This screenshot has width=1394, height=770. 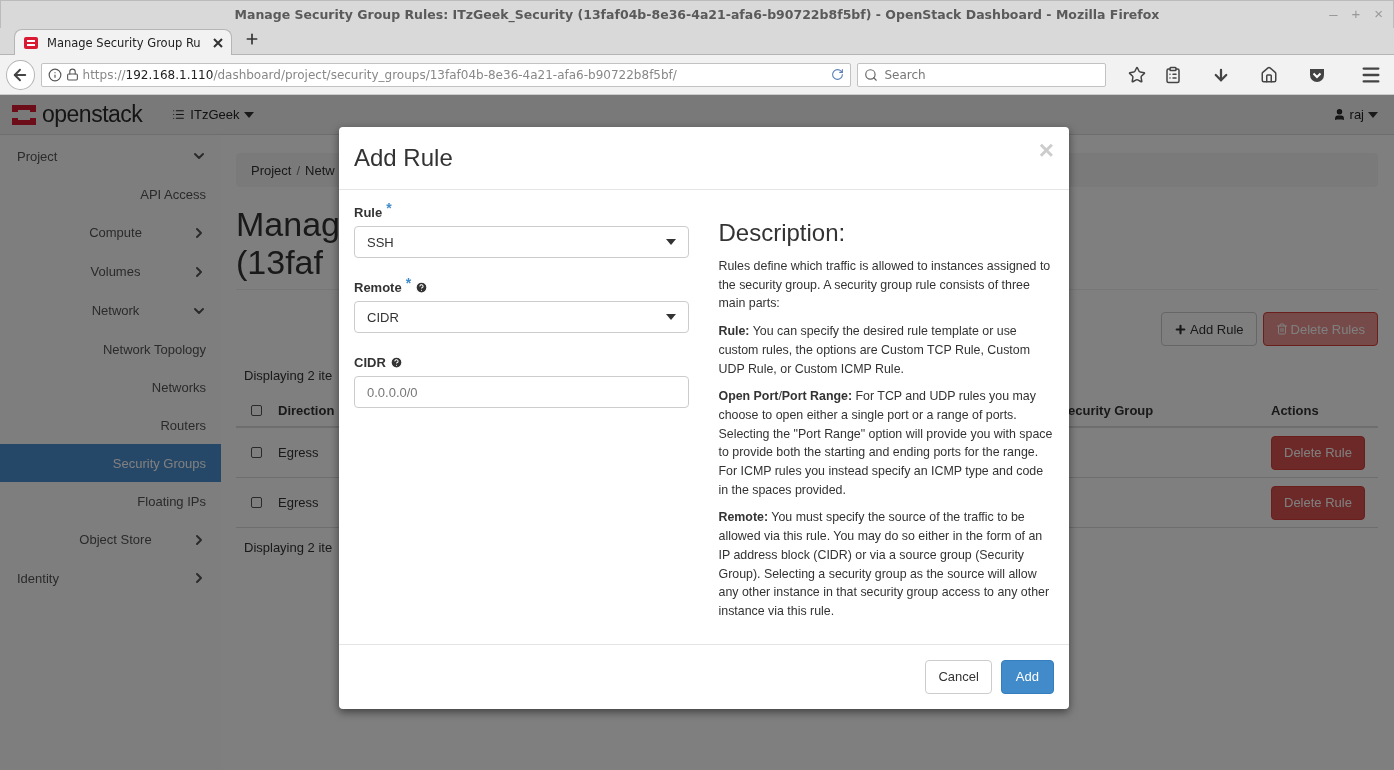 I want to click on sidebar-group: Identity, so click(x=110, y=578).